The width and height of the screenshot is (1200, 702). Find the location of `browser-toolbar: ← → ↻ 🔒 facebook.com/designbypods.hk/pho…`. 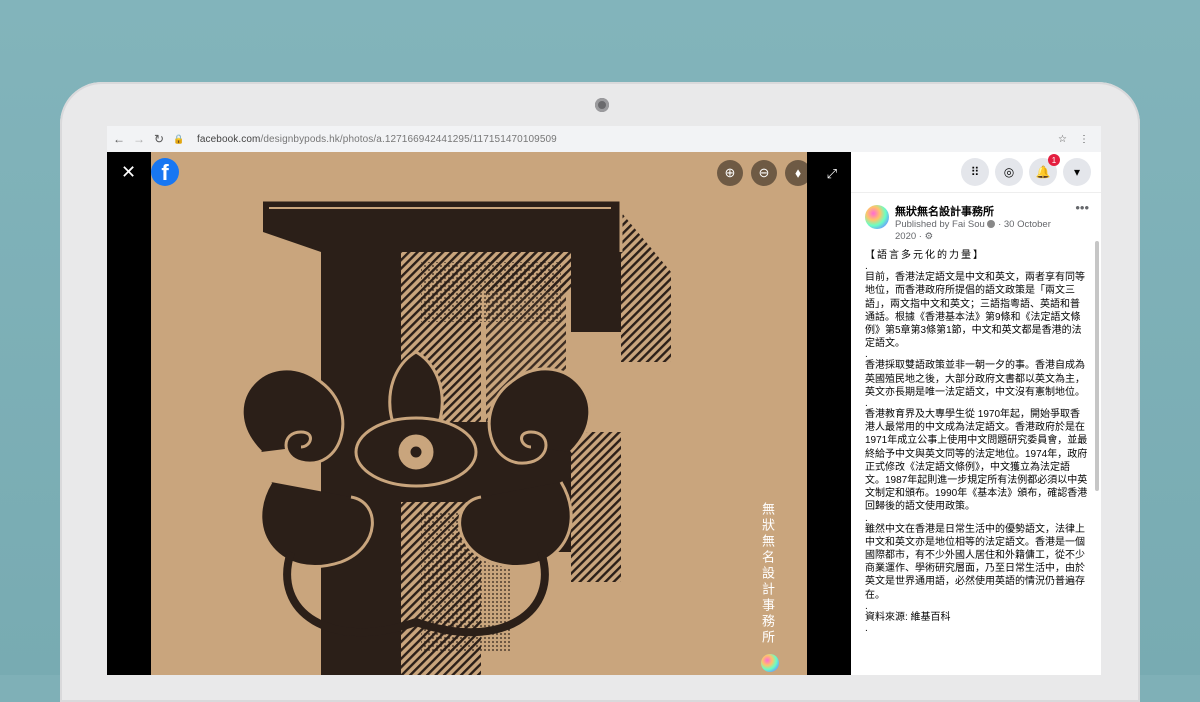

browser-toolbar: ← → ↻ 🔒 facebook.com/designbypods.hk/pho… is located at coordinates (604, 139).